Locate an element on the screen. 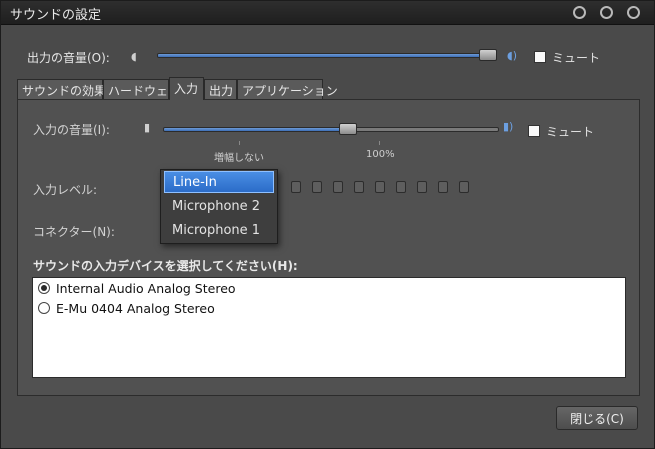 The image size is (655, 449). input-devices-heading: サウンドの入力デバイスを選択してください(H): is located at coordinates (165, 266).